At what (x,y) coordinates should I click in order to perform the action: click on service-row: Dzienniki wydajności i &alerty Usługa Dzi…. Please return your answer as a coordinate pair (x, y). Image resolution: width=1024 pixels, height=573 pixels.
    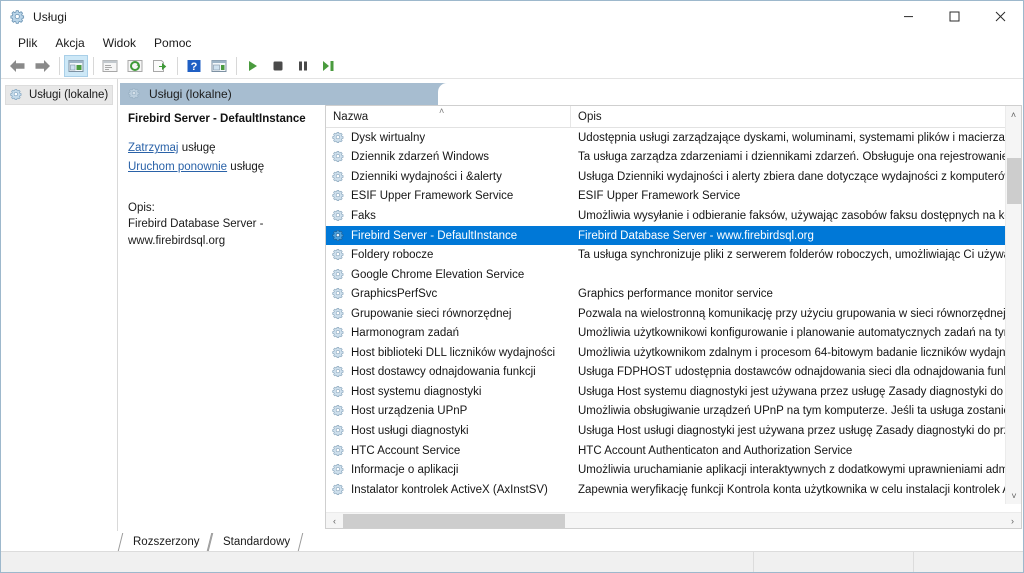
    Looking at the image, I should click on (673, 177).